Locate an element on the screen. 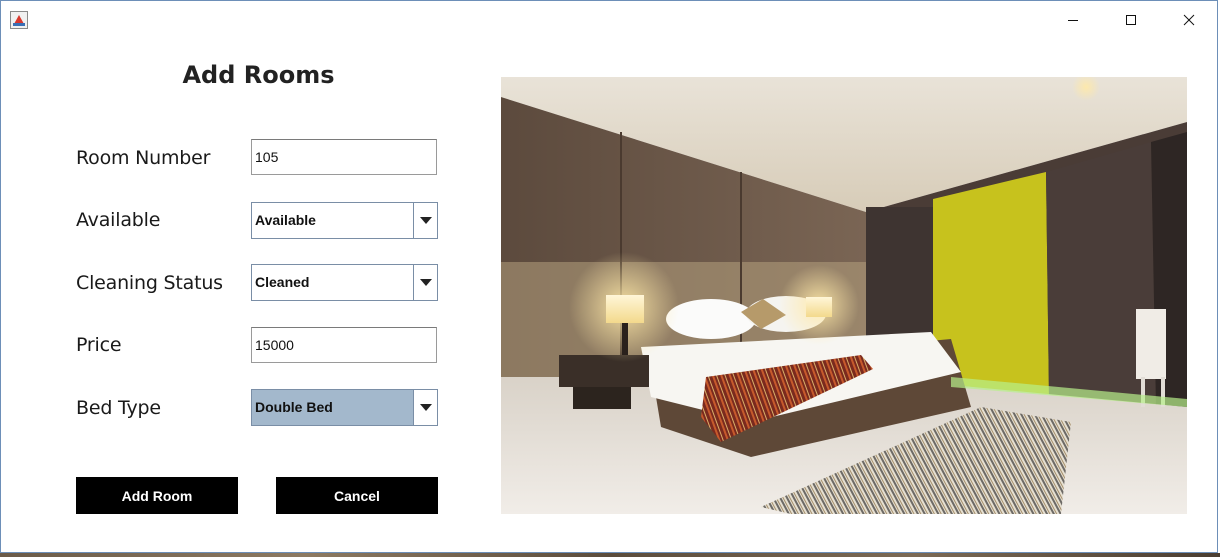  cleaning-status-select: Cleaned is located at coordinates (344, 282).